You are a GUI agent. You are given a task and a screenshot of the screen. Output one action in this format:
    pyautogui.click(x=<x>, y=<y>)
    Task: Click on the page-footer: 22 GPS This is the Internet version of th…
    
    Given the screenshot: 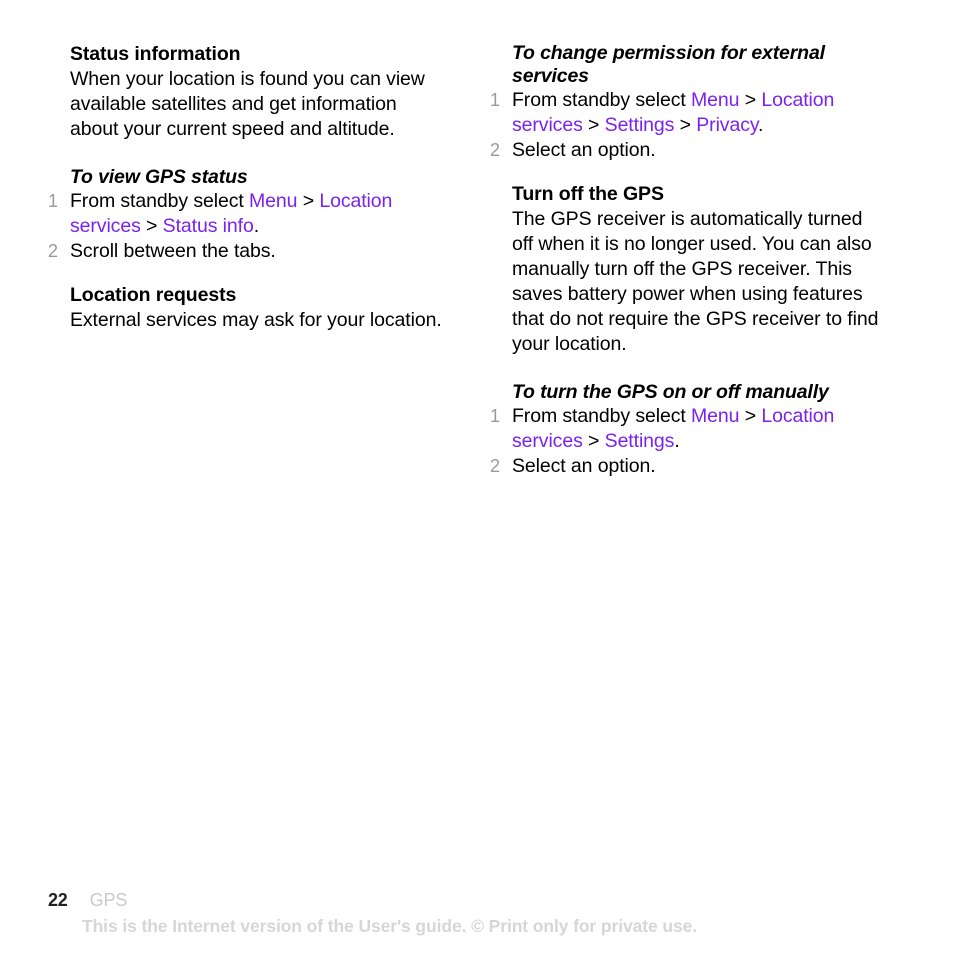 What is the action you would take?
    pyautogui.click(x=488, y=913)
    